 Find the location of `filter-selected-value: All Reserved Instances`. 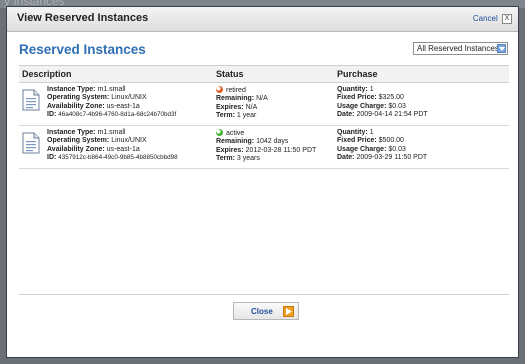

filter-selected-value: All Reserved Instances is located at coordinates (458, 48).